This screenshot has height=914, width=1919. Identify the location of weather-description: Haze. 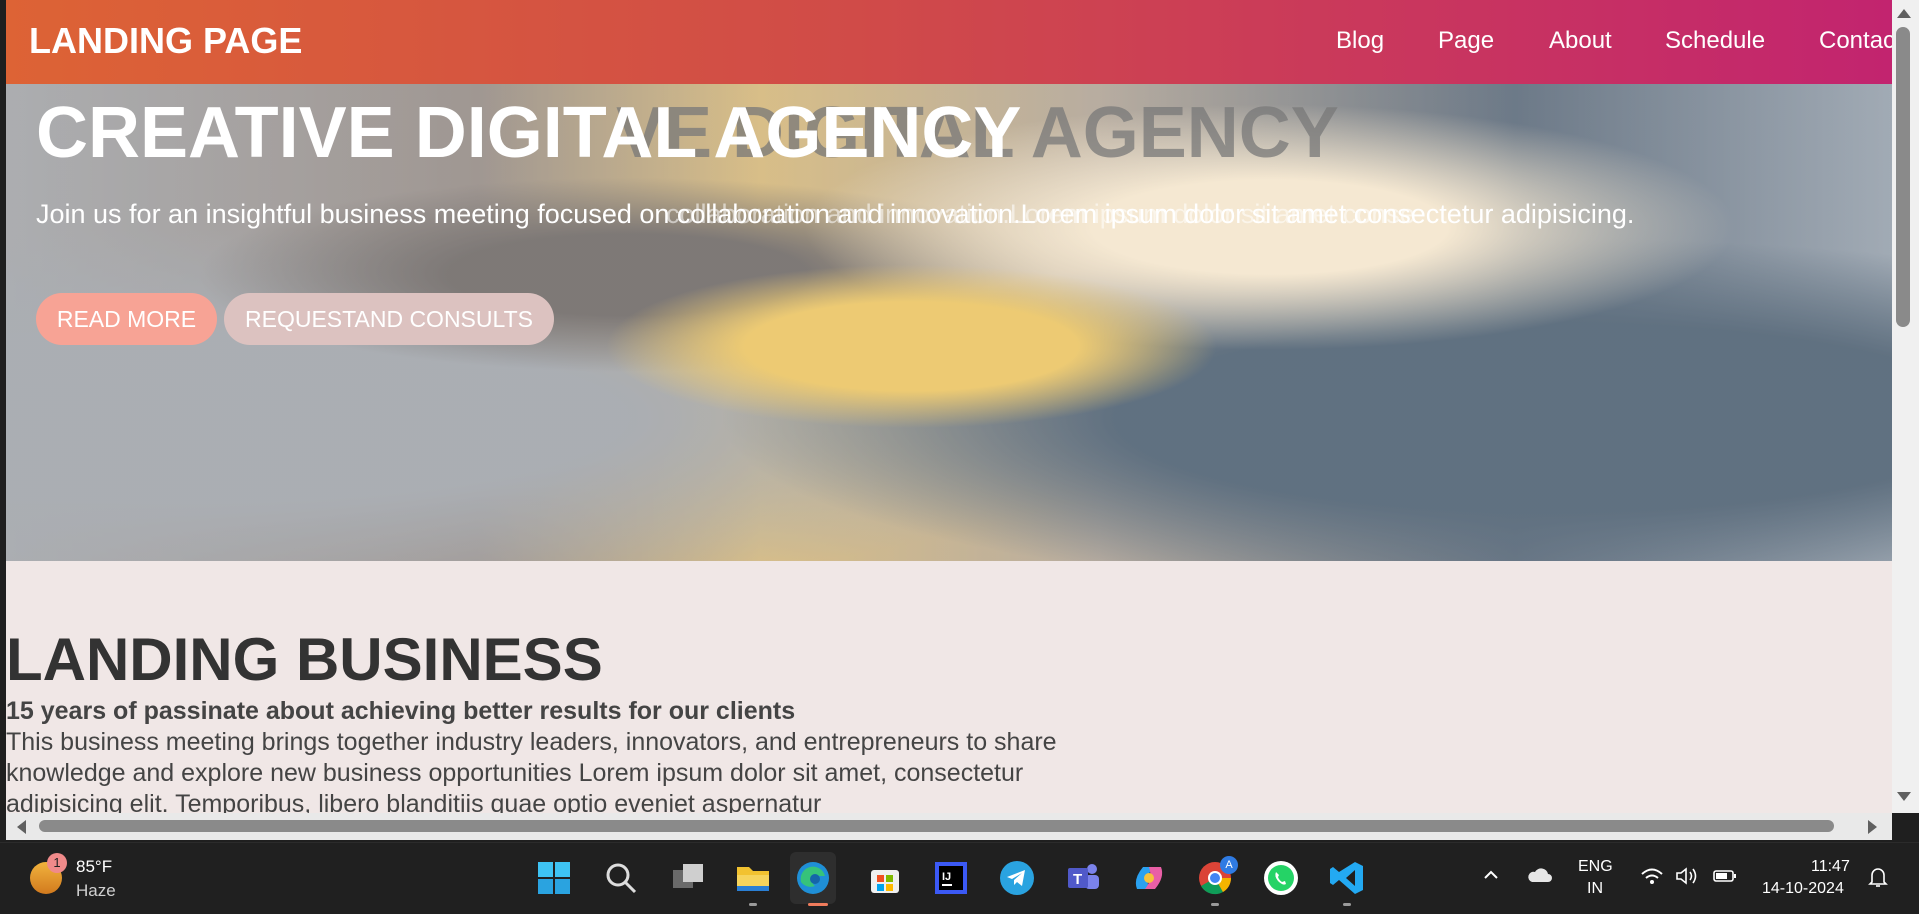
(96, 891).